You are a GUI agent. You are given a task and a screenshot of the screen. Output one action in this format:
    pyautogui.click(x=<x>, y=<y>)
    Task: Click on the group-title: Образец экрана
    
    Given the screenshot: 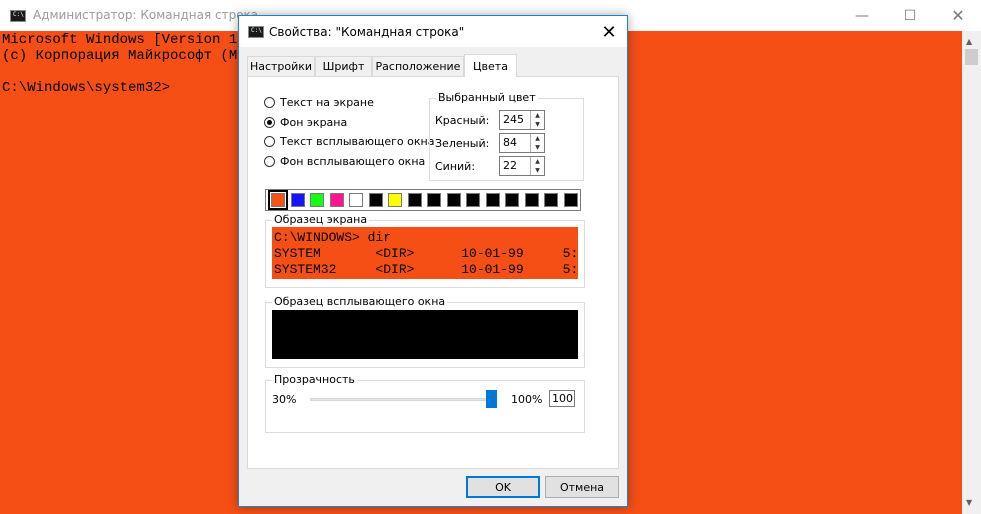 What is the action you would take?
    pyautogui.click(x=321, y=219)
    